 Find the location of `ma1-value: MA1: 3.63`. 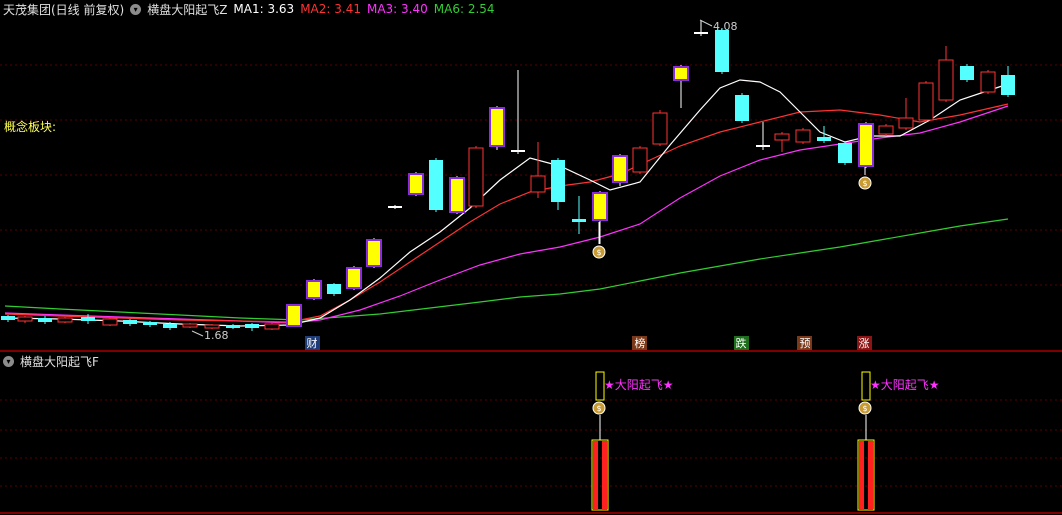

ma1-value: MA1: 3.63 is located at coordinates (264, 9).